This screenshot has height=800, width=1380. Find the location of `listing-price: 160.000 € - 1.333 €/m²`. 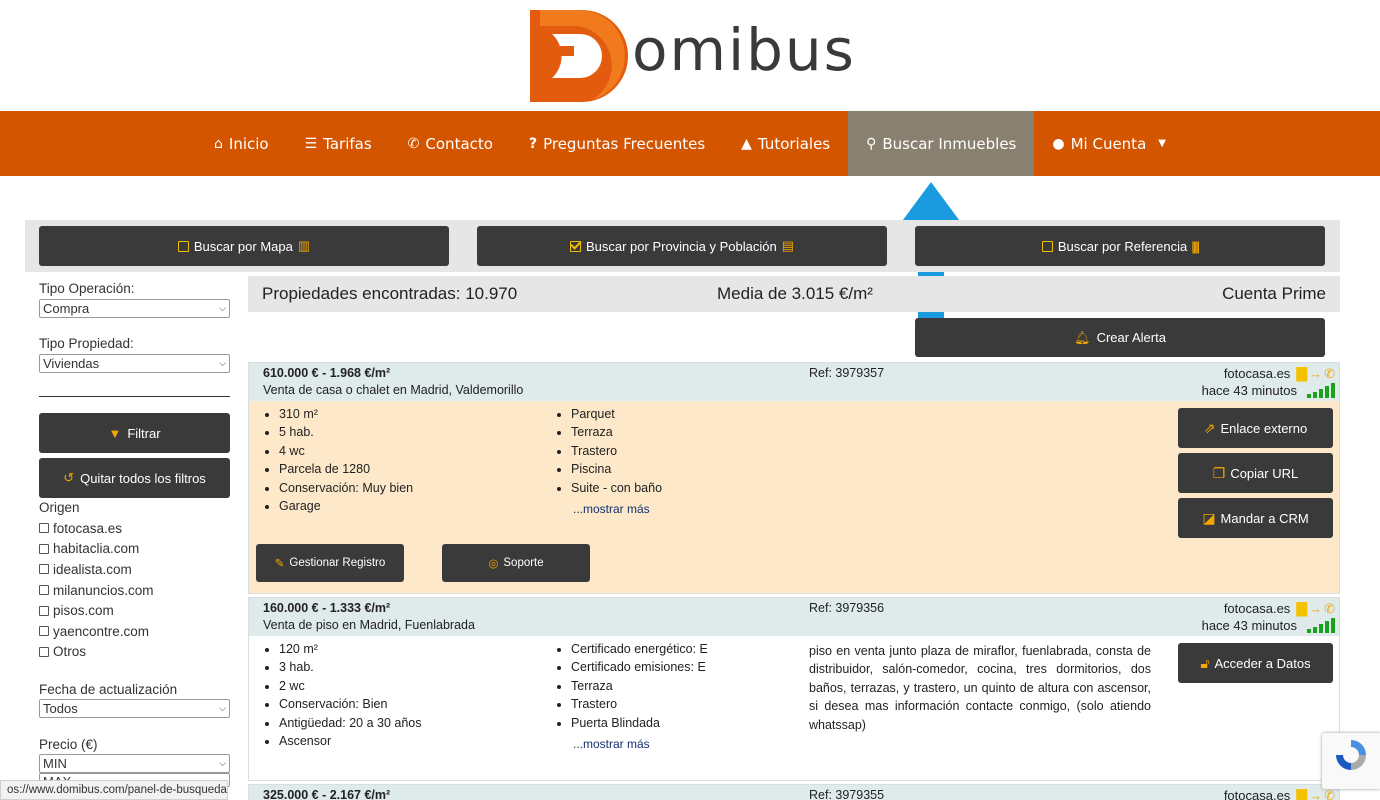

listing-price: 160.000 € - 1.333 €/m² is located at coordinates (327, 608).